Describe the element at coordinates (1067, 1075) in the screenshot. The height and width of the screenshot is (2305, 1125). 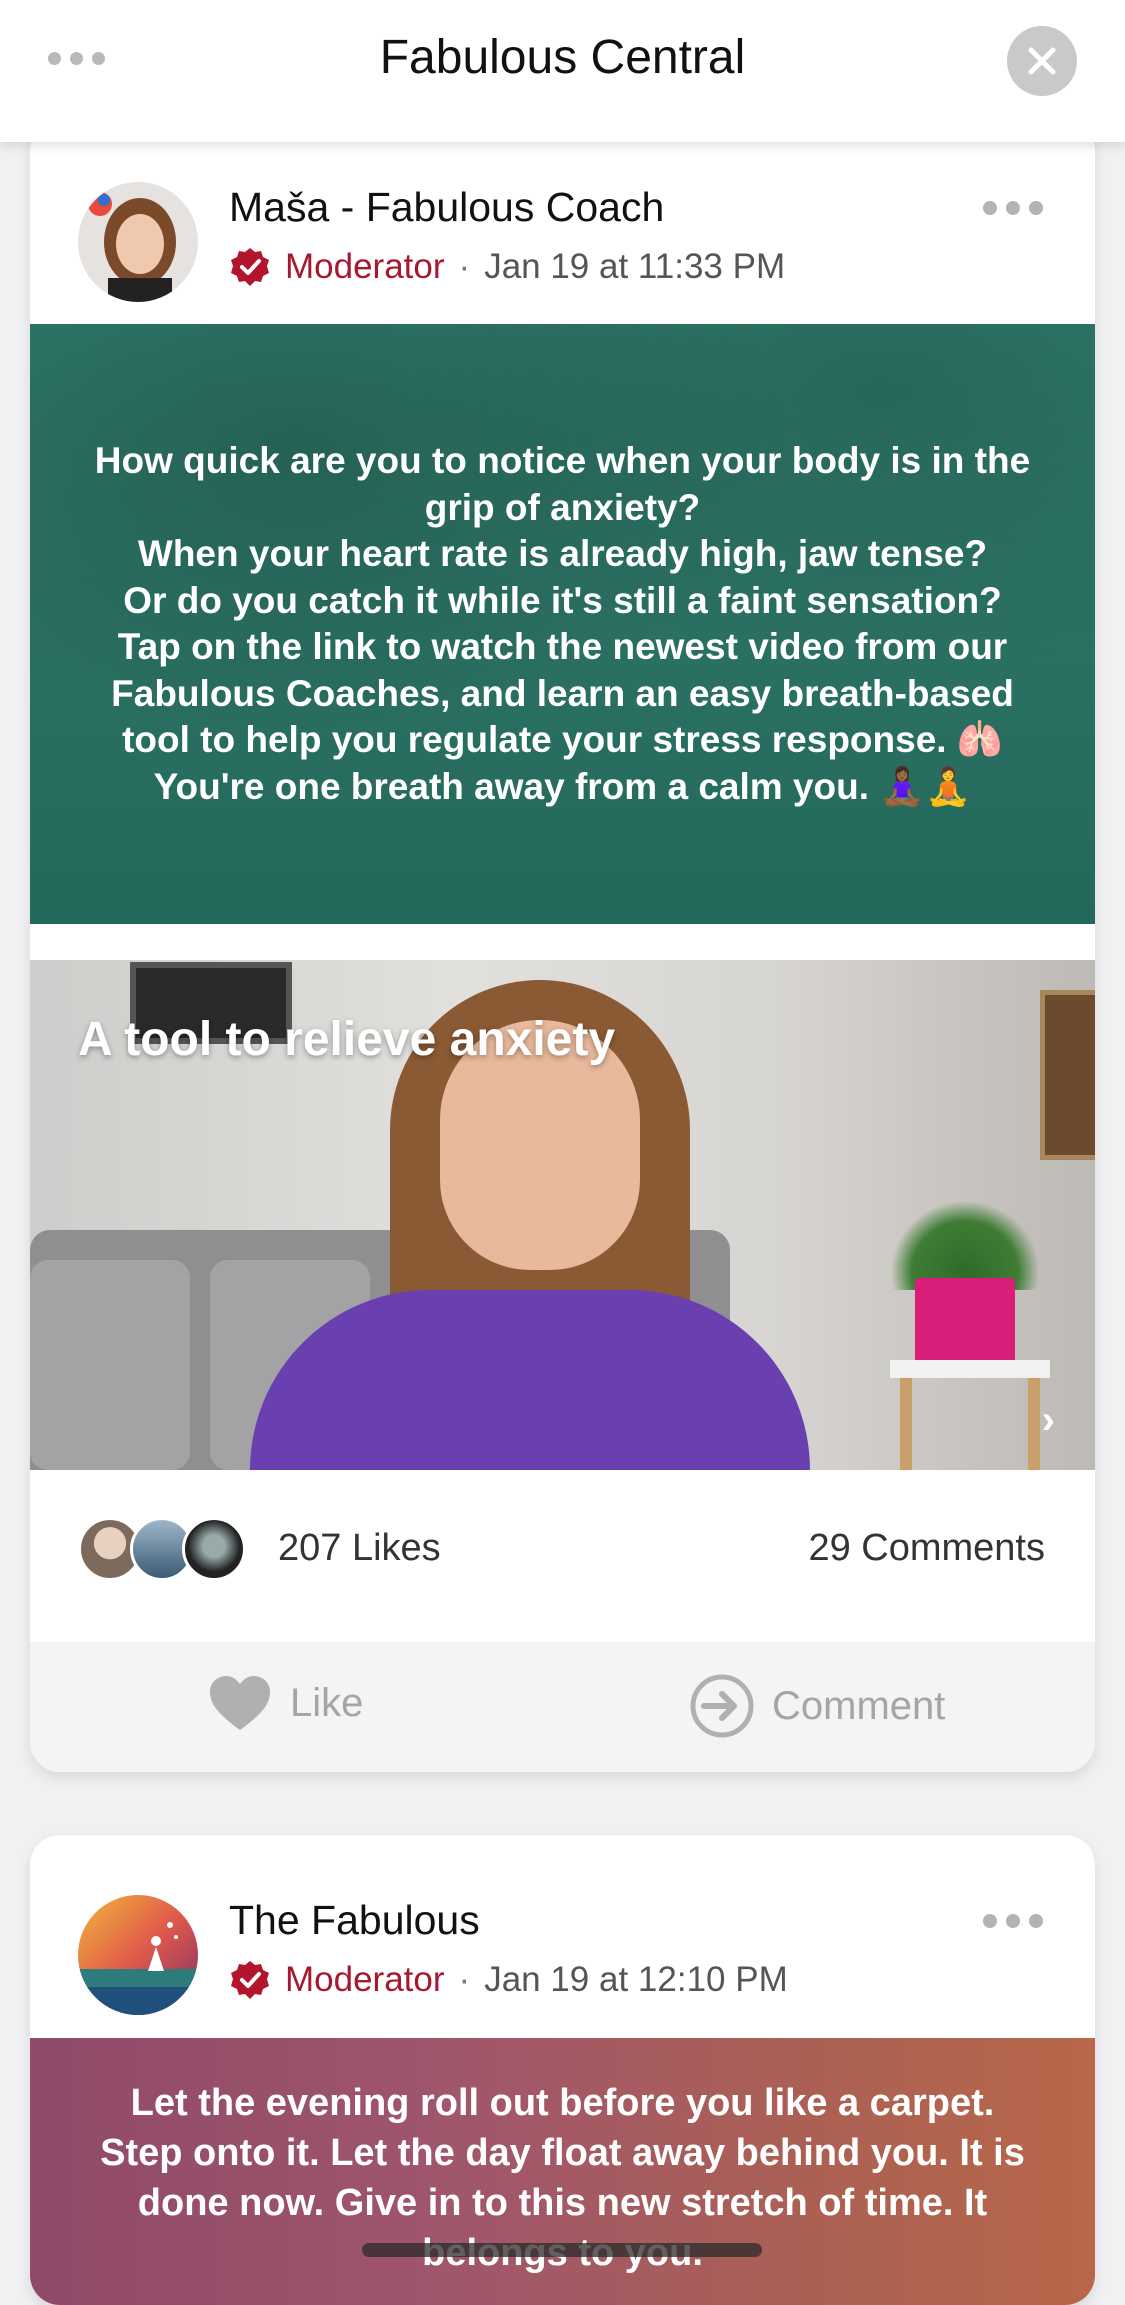
I see `wall-frame` at that location.